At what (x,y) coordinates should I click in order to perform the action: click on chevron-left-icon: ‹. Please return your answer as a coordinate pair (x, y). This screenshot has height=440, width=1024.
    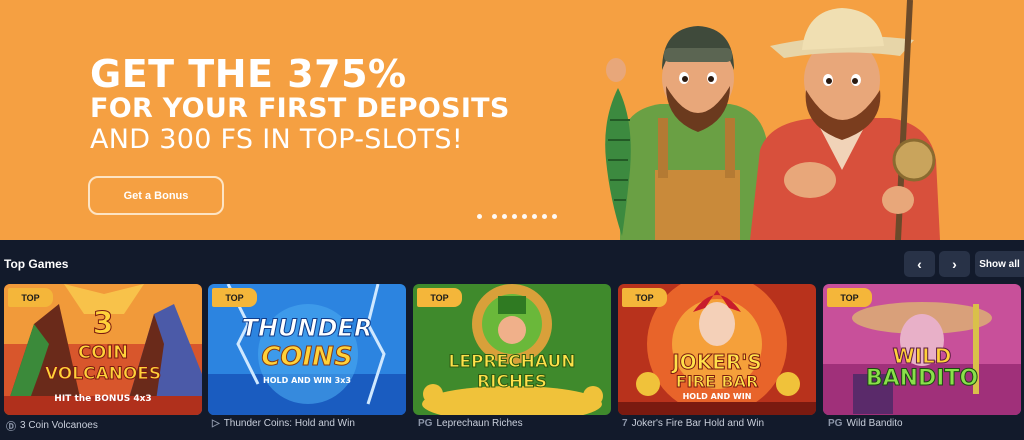
    Looking at the image, I should click on (919, 264).